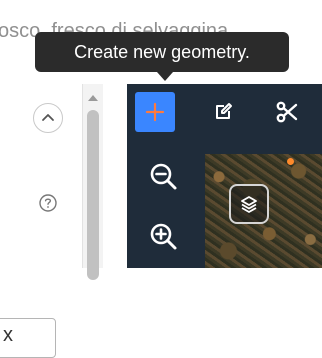  I want to click on geometry-toolbar, so click(224, 119).